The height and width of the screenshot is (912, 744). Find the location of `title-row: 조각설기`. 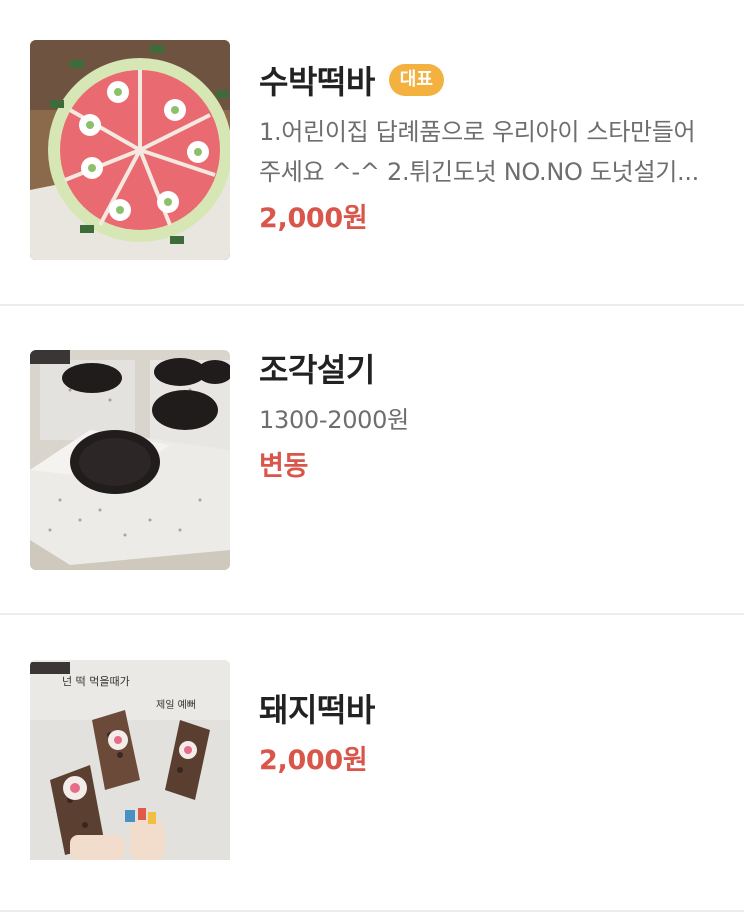

title-row: 조각설기 is located at coordinates (486, 368).